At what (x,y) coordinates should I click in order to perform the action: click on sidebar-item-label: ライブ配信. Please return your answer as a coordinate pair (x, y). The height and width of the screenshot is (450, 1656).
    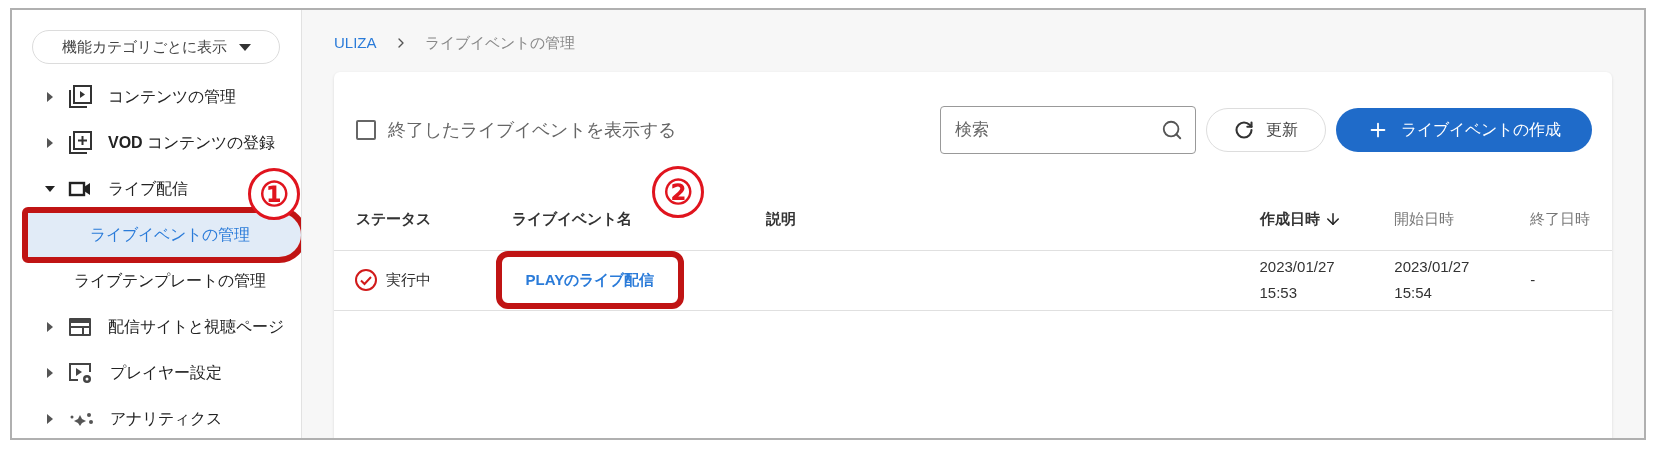
    Looking at the image, I should click on (148, 189).